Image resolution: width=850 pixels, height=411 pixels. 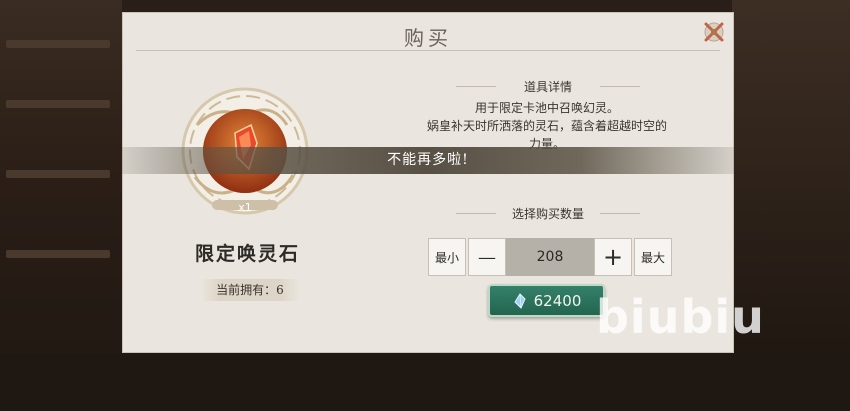 What do you see at coordinates (520, 300) in the screenshot?
I see `spirit-crystal-icon` at bounding box center [520, 300].